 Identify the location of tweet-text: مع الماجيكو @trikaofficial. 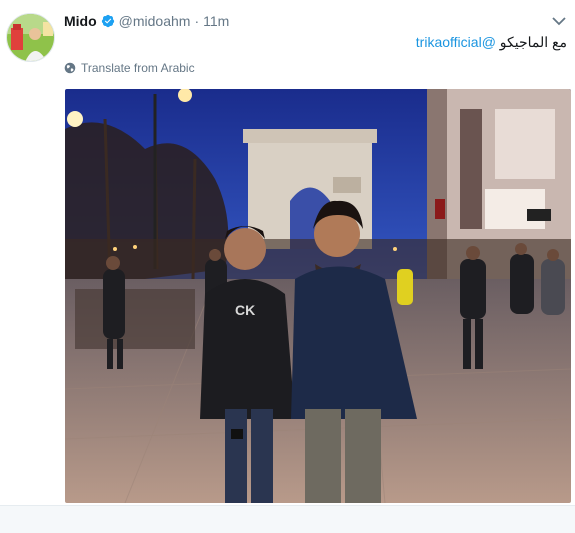
(491, 42).